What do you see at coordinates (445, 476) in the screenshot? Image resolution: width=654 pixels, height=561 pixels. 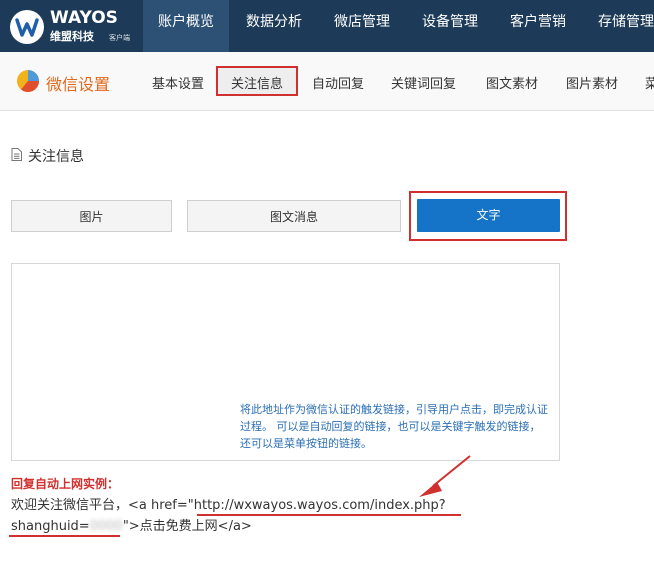 I see `annotation-arrow-icon` at bounding box center [445, 476].